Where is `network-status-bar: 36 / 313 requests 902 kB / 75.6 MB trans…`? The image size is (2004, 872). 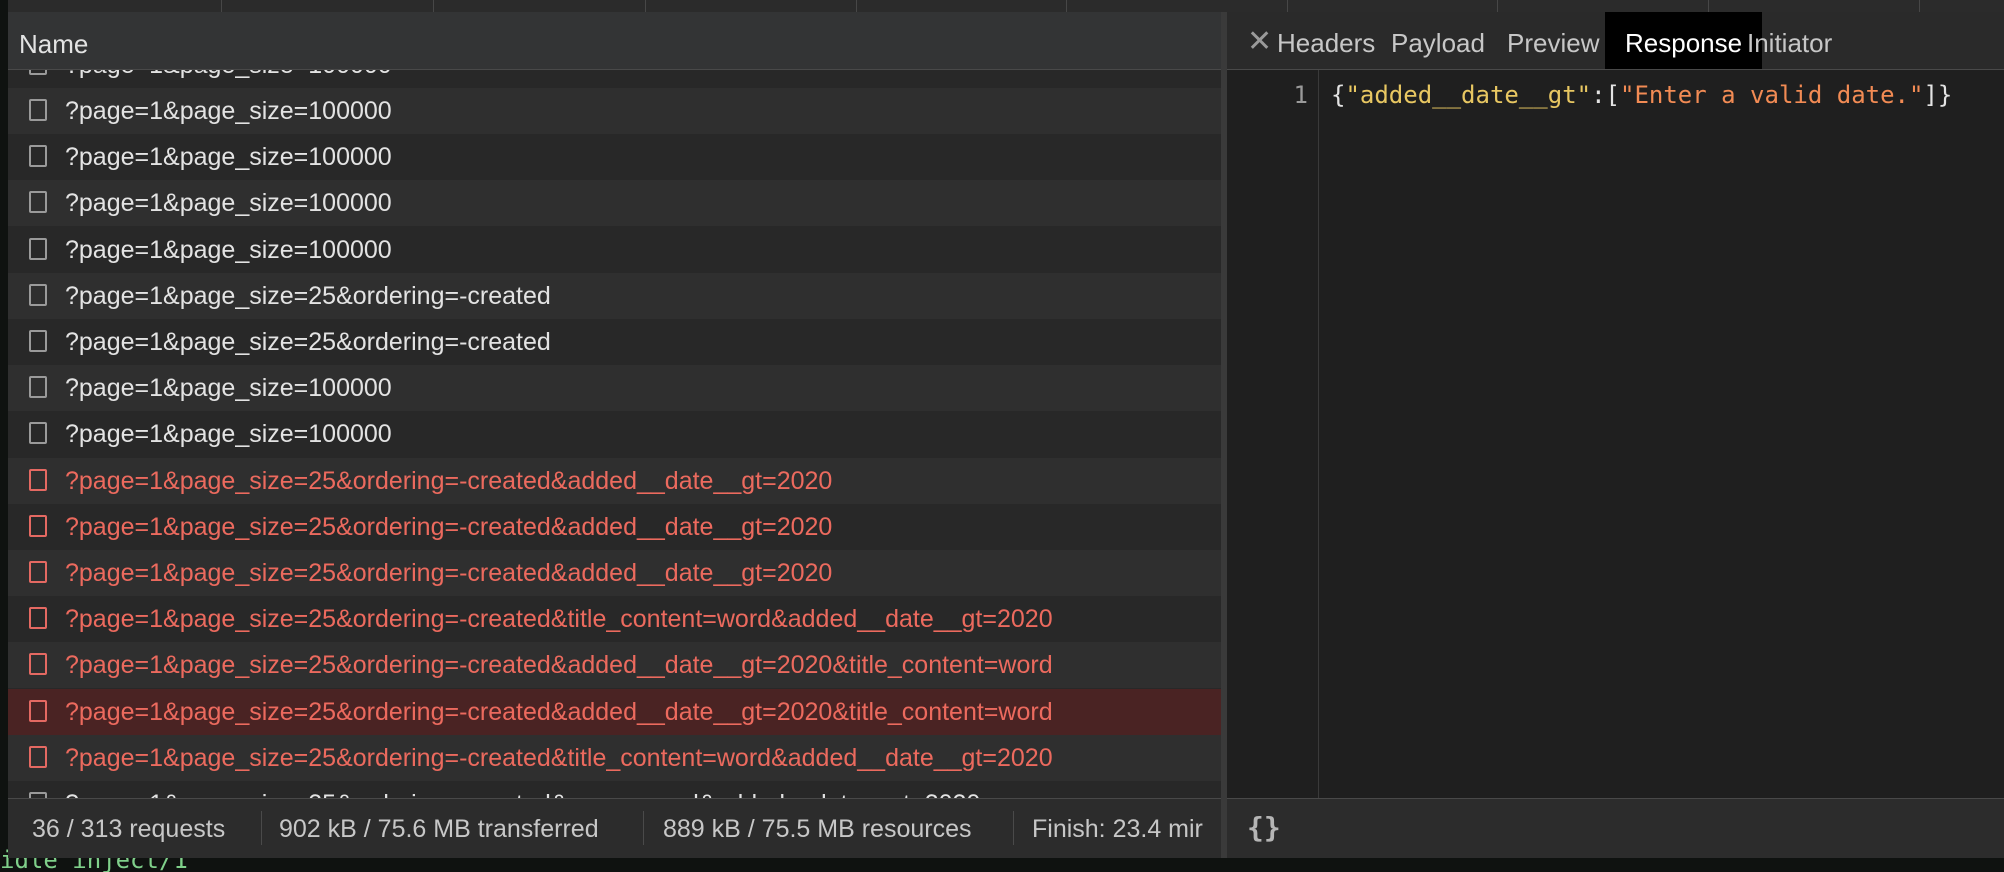 network-status-bar: 36 / 313 requests 902 kB / 75.6 MB trans… is located at coordinates (614, 828).